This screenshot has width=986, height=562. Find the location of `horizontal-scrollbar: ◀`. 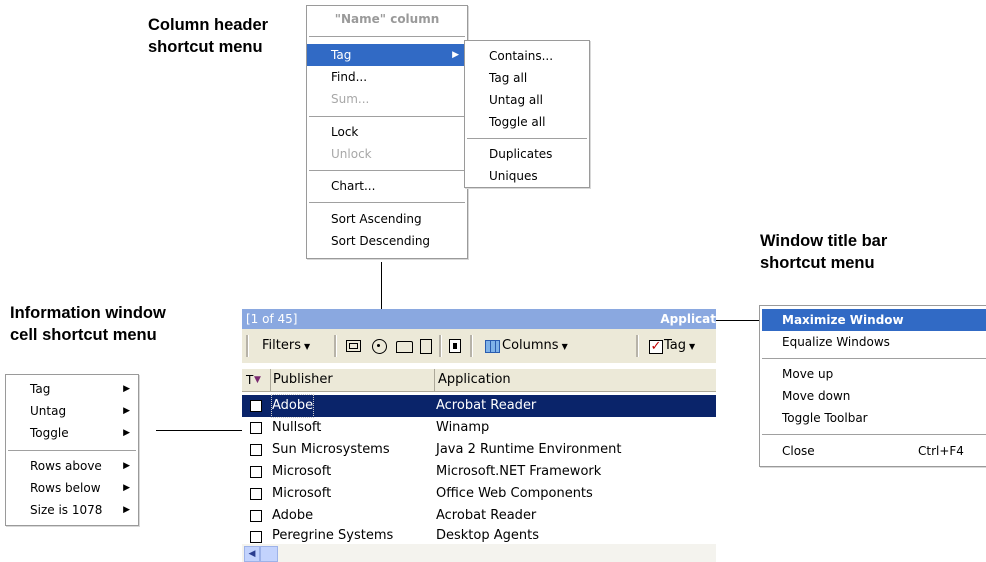

horizontal-scrollbar: ◀ is located at coordinates (479, 553).